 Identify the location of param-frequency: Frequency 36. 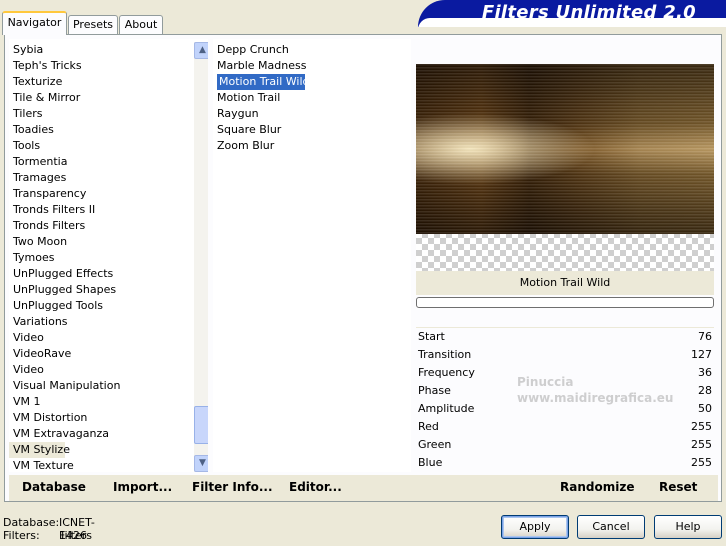
(565, 373).